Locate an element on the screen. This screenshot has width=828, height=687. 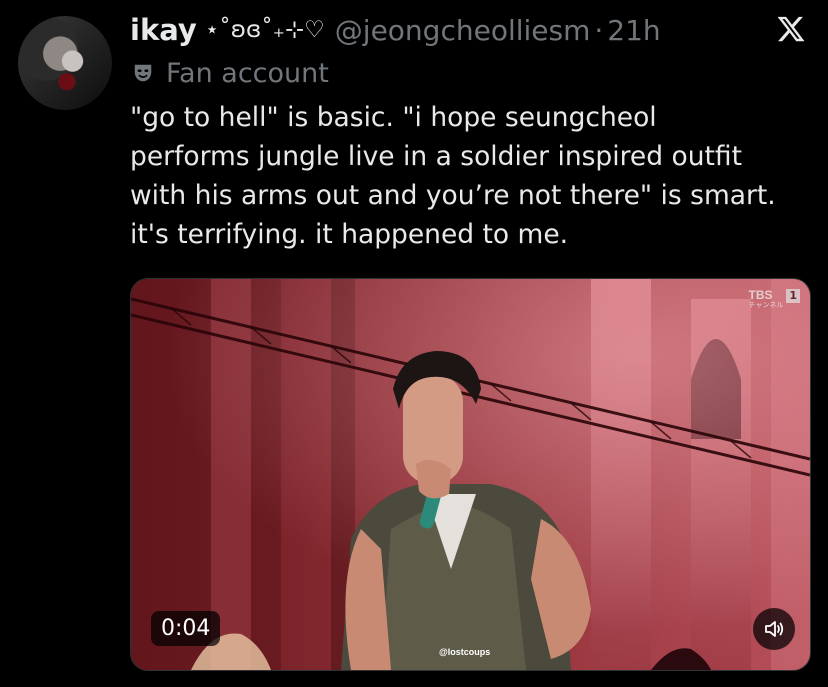
tweet-header: ikay ⋆˚ʚɞ˚₊⊹♡ @jeongcheolliesm · 21h is located at coordinates (395, 30).